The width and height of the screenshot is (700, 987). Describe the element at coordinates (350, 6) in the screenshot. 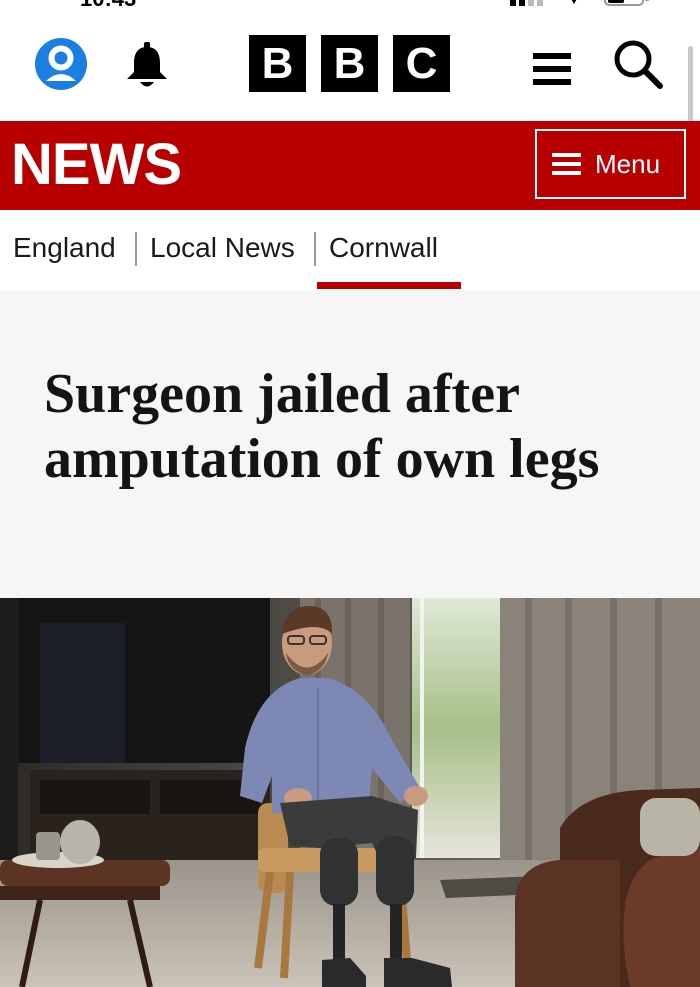

I see `status-bar: 10:43` at that location.